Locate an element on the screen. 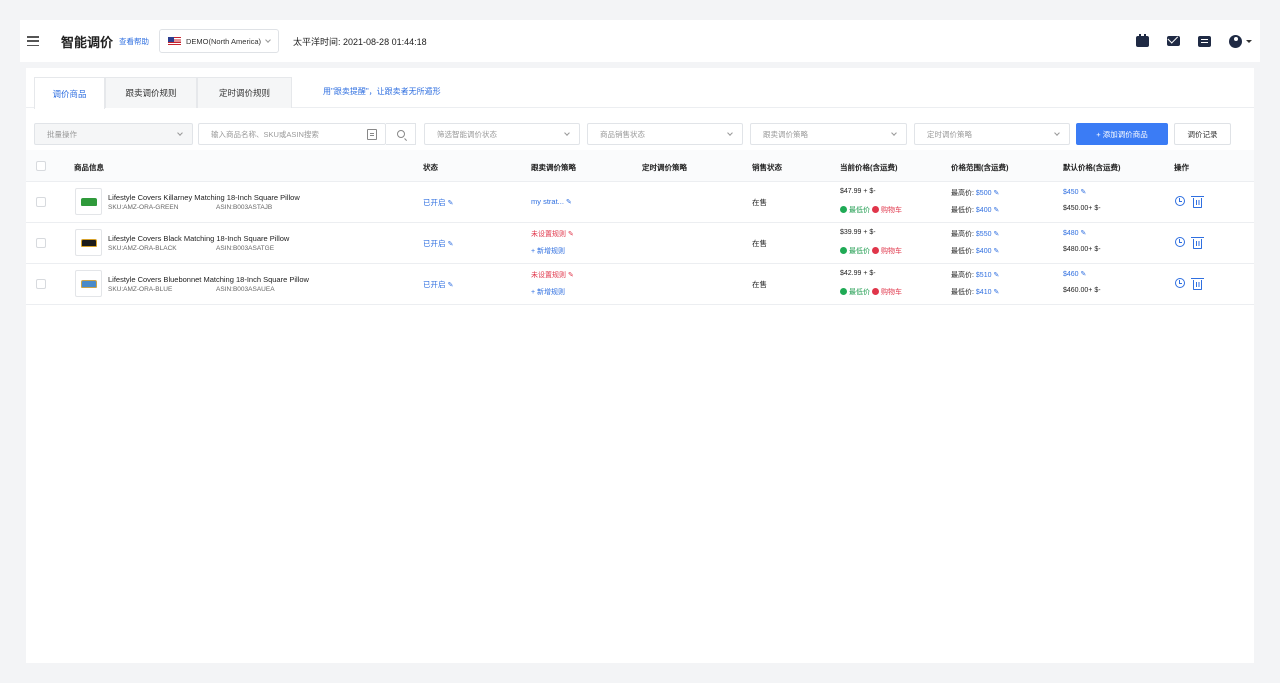 Image resolution: width=1280 pixels, height=683 pixels. min-price: 最低价: $410 ✎ is located at coordinates (975, 292).